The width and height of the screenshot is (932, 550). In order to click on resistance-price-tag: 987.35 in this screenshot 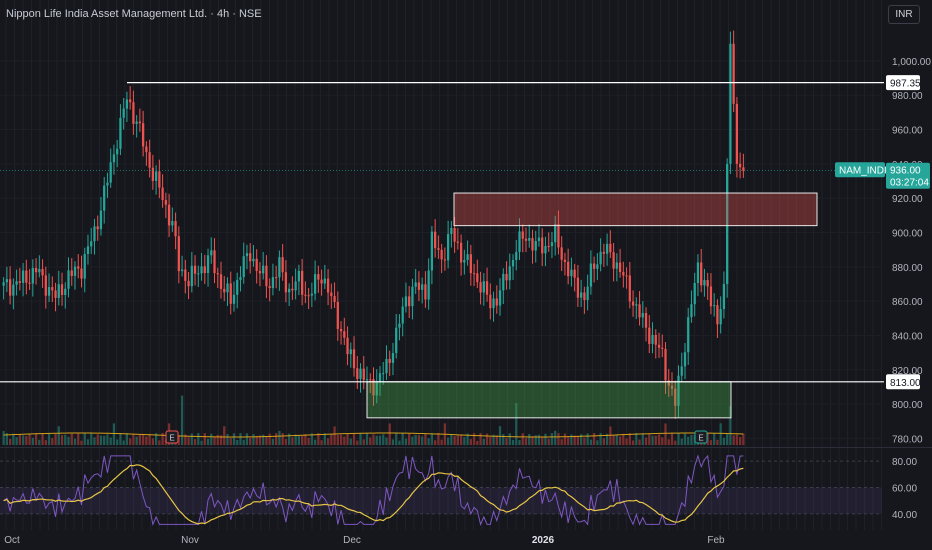, I will do `click(905, 84)`.